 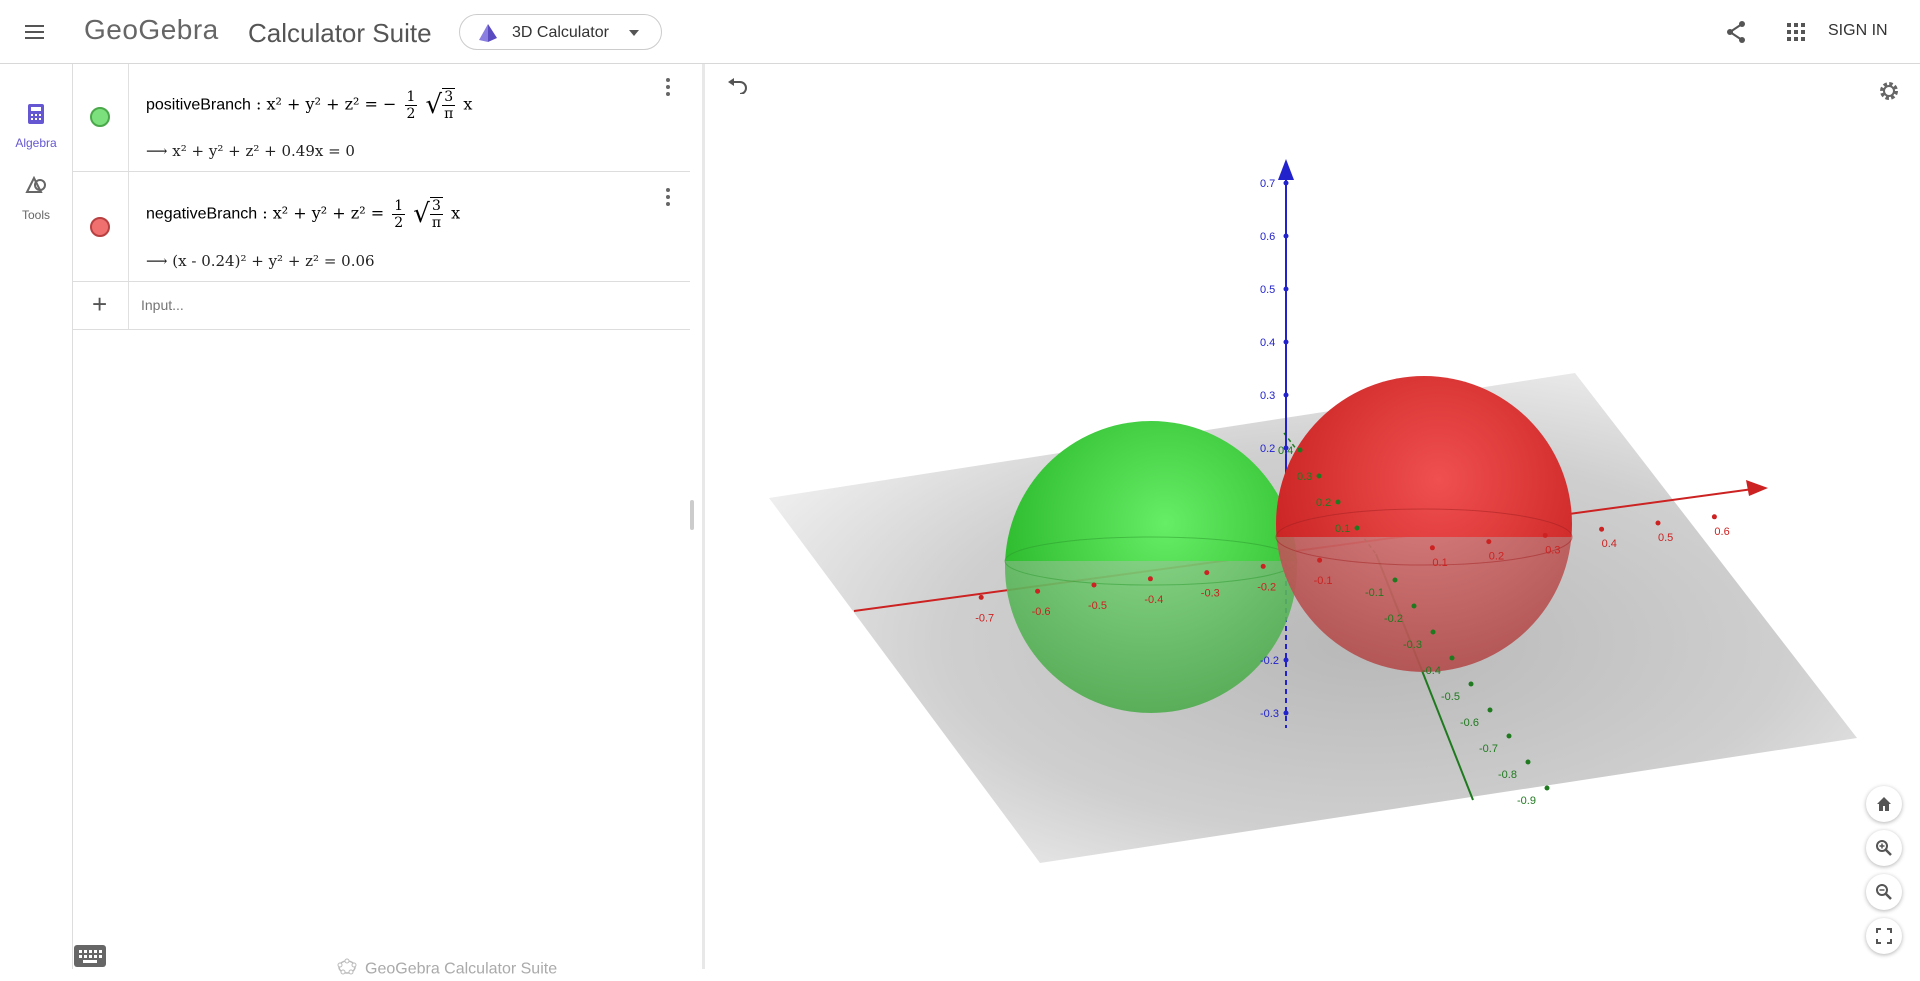 I want to click on pyramid-icon, so click(x=488, y=35).